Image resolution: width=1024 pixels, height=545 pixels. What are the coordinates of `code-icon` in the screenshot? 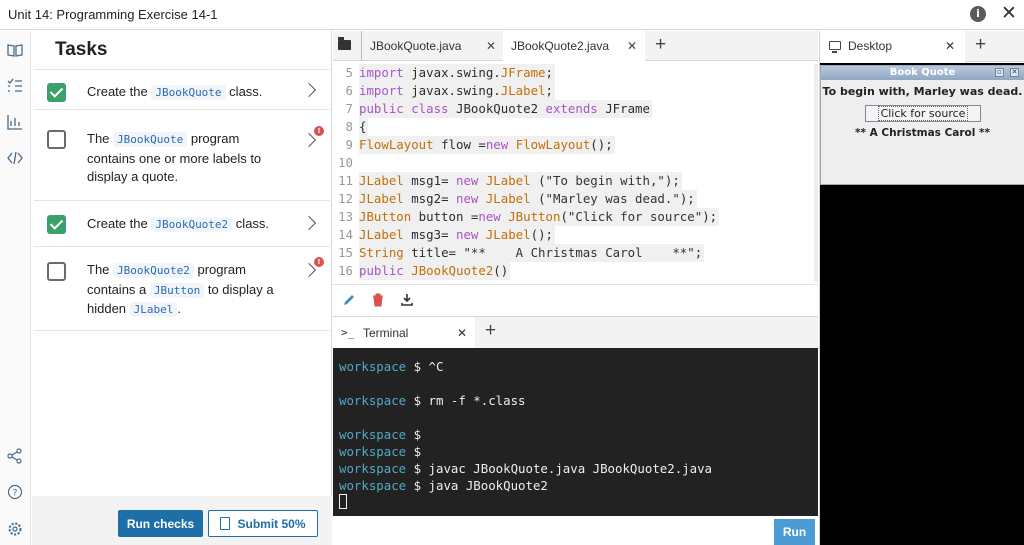 It's located at (15, 158).